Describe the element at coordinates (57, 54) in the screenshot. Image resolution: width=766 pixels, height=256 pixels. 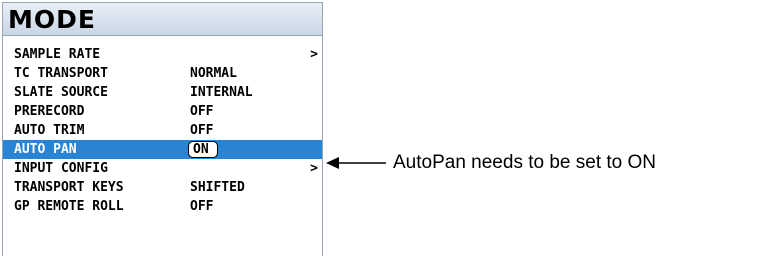
I see `menu-item-label: SAMPLE RATE` at that location.